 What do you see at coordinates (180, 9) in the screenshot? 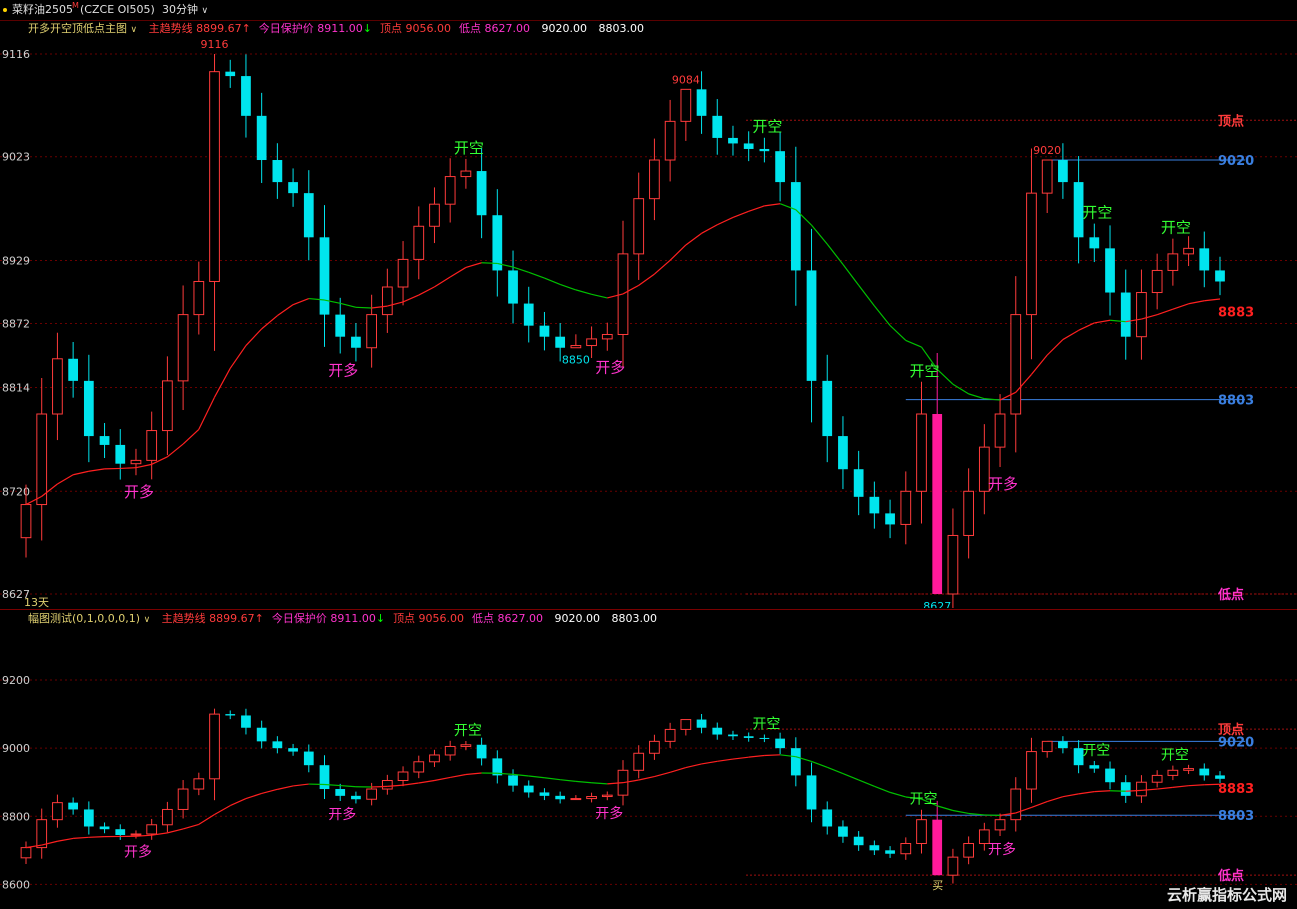
I see `period-label: 30分钟` at bounding box center [180, 9].